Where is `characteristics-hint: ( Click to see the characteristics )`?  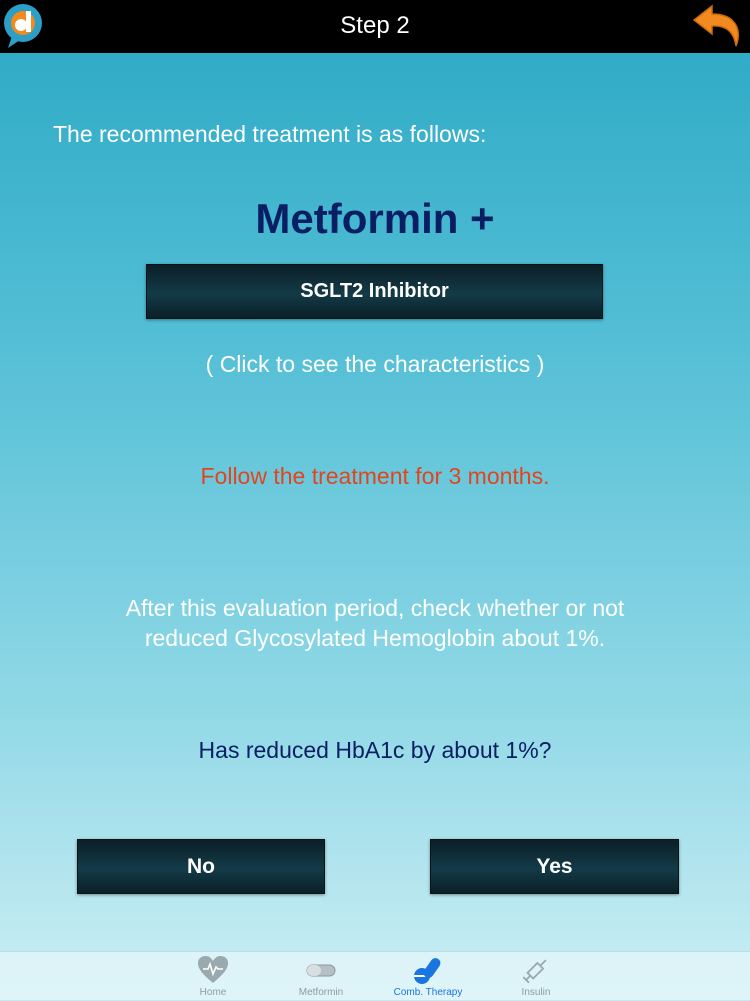
characteristics-hint: ( Click to see the characteristics ) is located at coordinates (375, 364).